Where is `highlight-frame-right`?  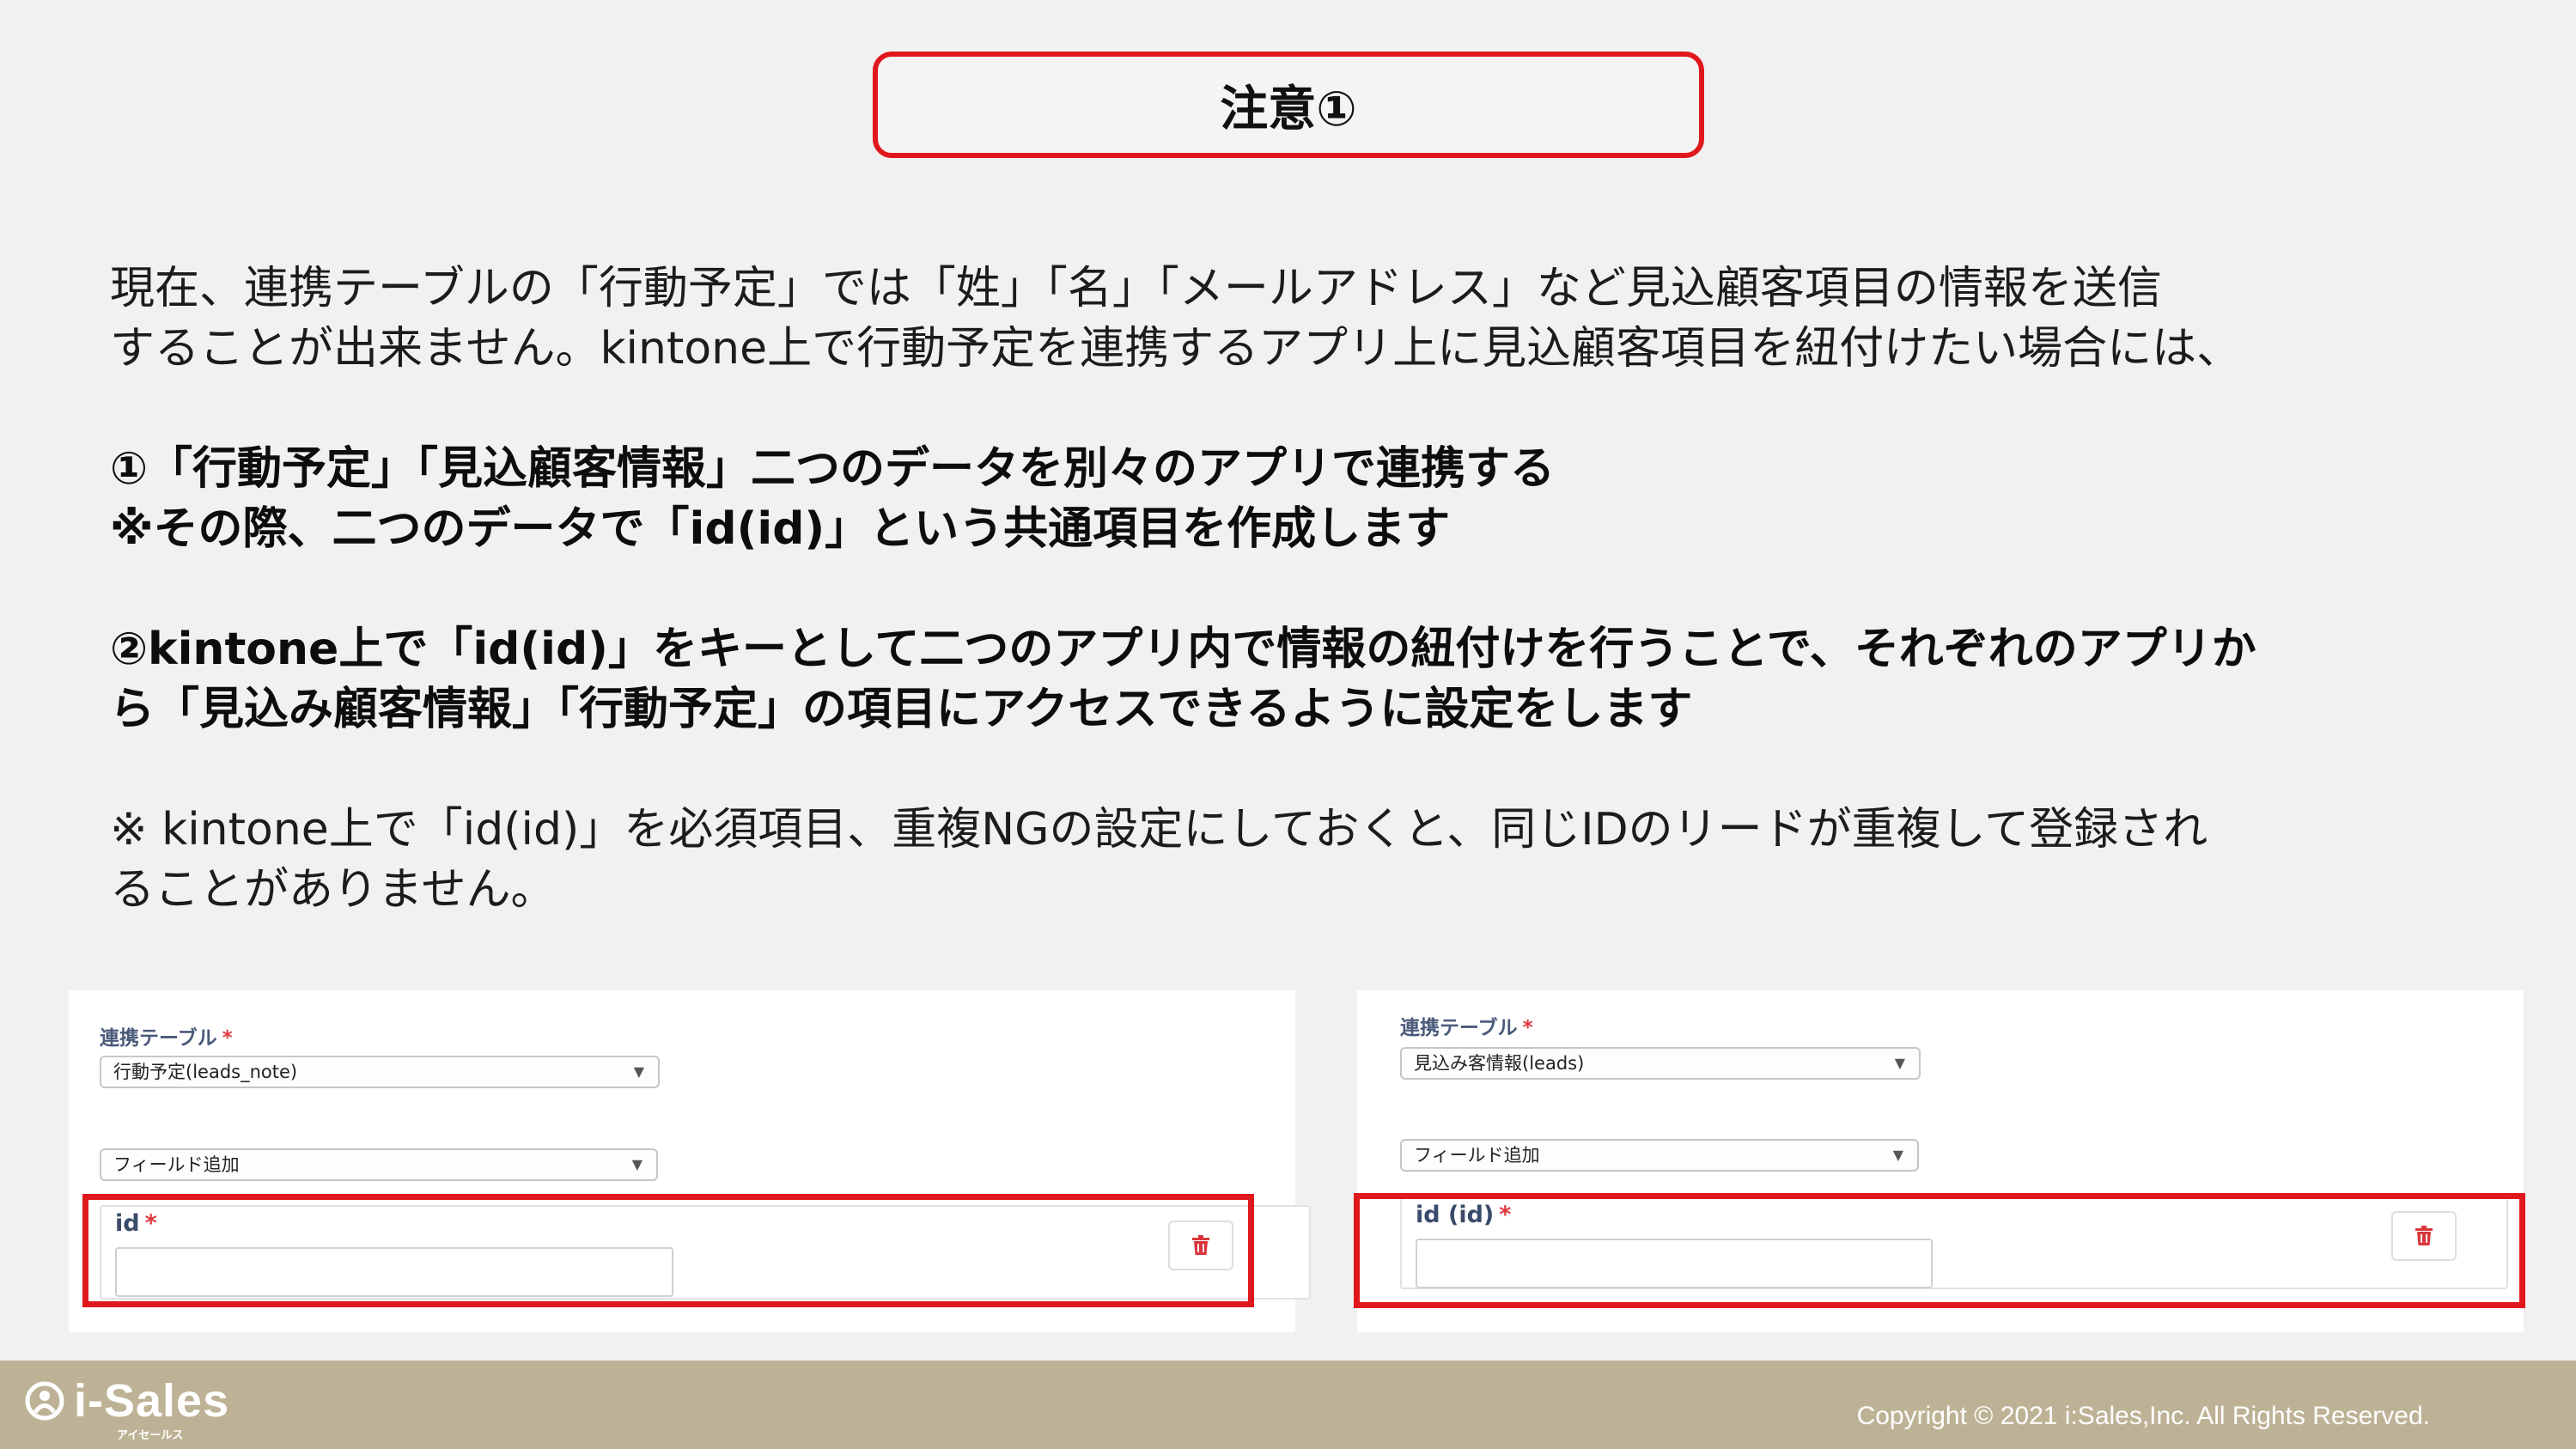 highlight-frame-right is located at coordinates (1939, 1250).